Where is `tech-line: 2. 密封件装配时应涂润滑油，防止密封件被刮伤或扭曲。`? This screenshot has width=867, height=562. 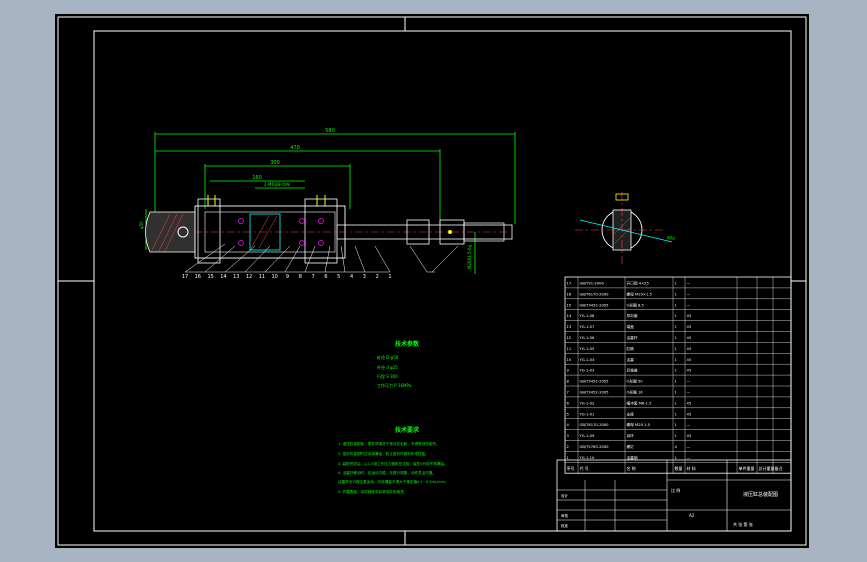
tech-line: 2. 密封件装配时应涂润滑油，防止密封件被刮伤或扭曲。 is located at coordinates (383, 453).